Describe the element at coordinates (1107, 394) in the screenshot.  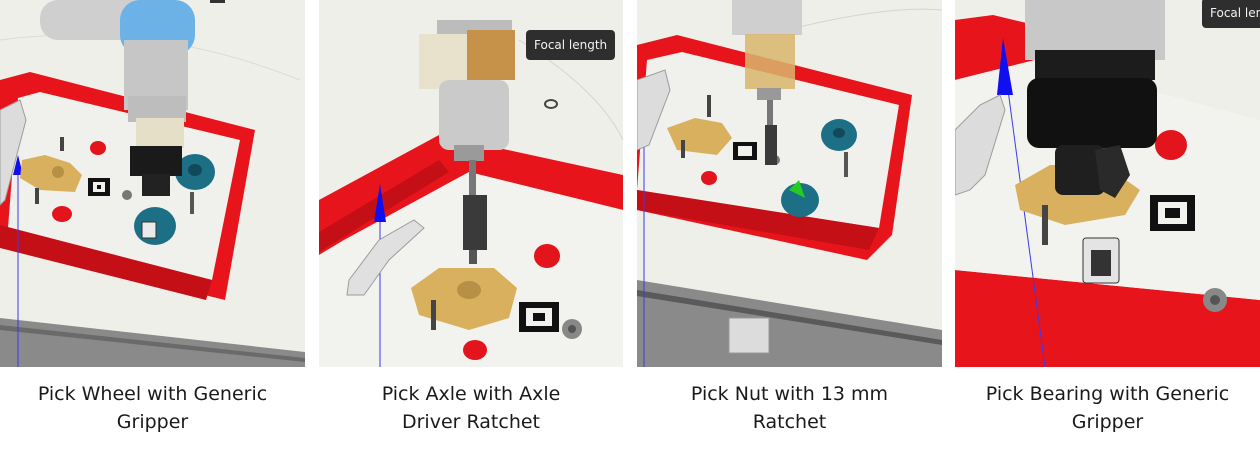
I see `caption-line-1: Pick Bearing with Generic` at that location.